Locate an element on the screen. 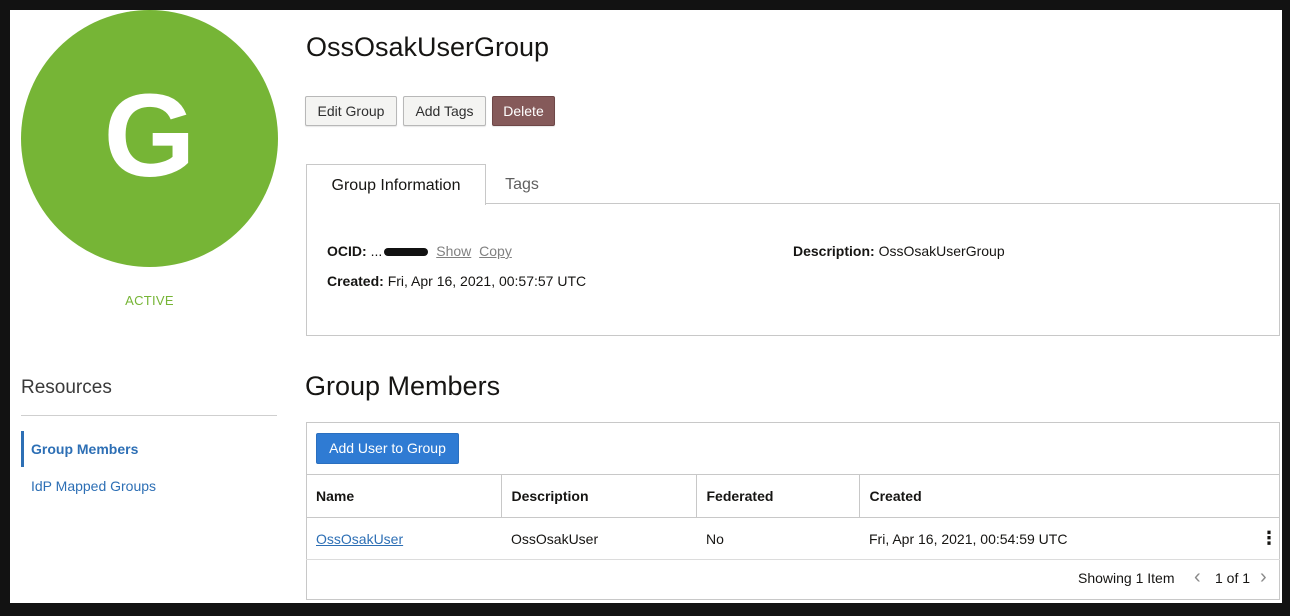 This screenshot has width=1290, height=616. description-row: Description: OssOsakUserGroup is located at coordinates (899, 251).